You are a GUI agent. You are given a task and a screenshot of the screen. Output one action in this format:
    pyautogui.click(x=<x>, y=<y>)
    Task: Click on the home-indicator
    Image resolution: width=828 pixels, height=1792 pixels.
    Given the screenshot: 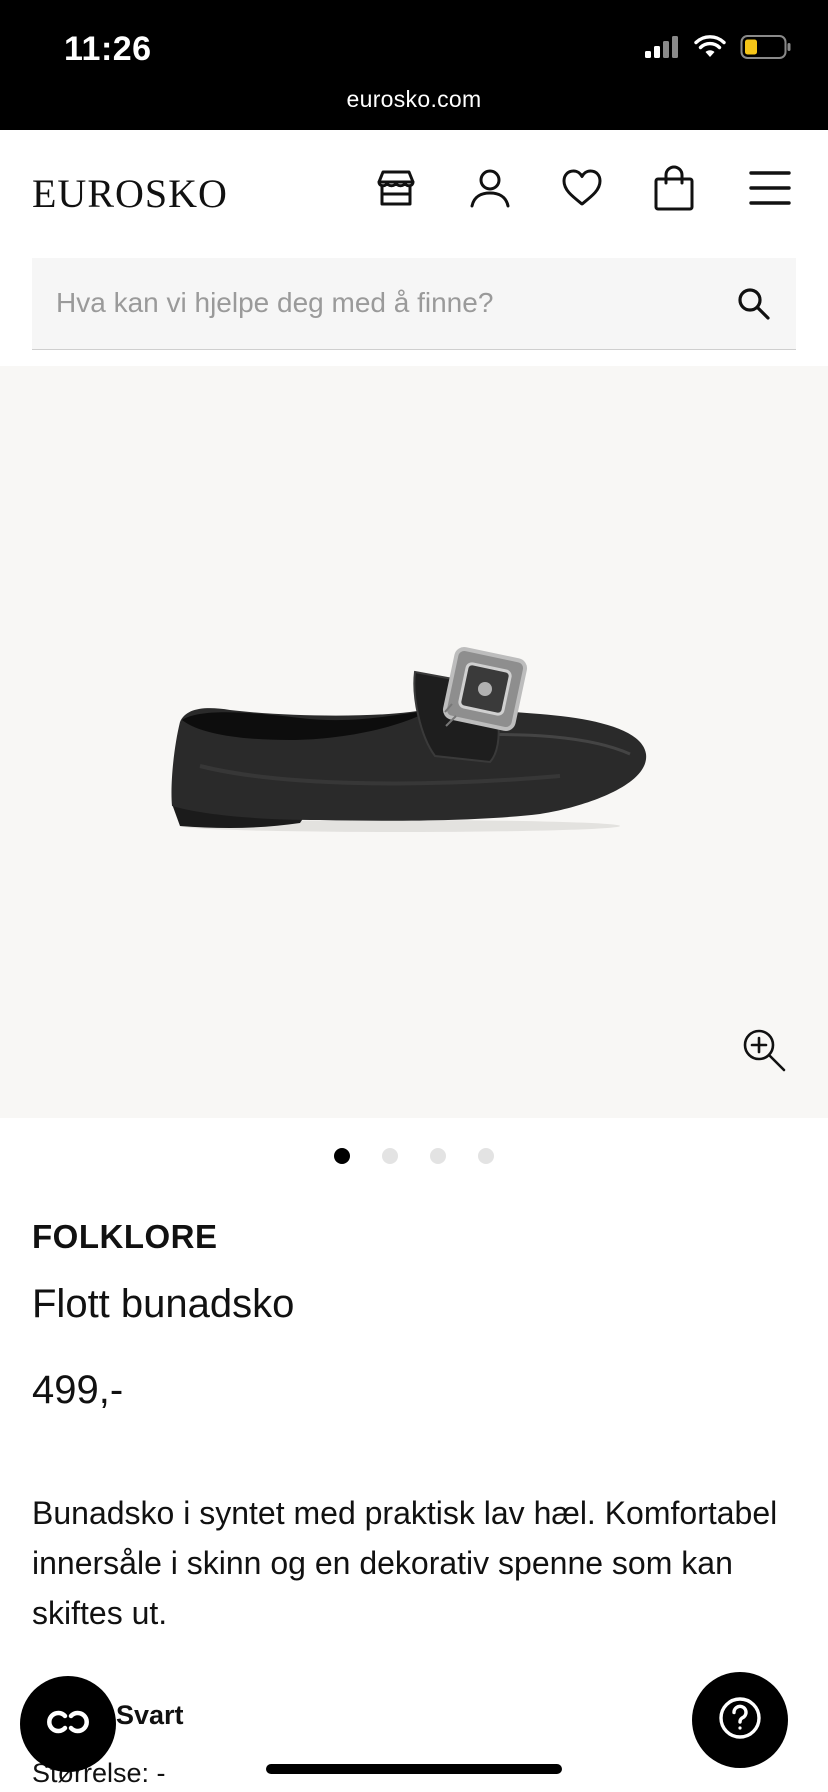 What is the action you would take?
    pyautogui.click(x=414, y=1769)
    